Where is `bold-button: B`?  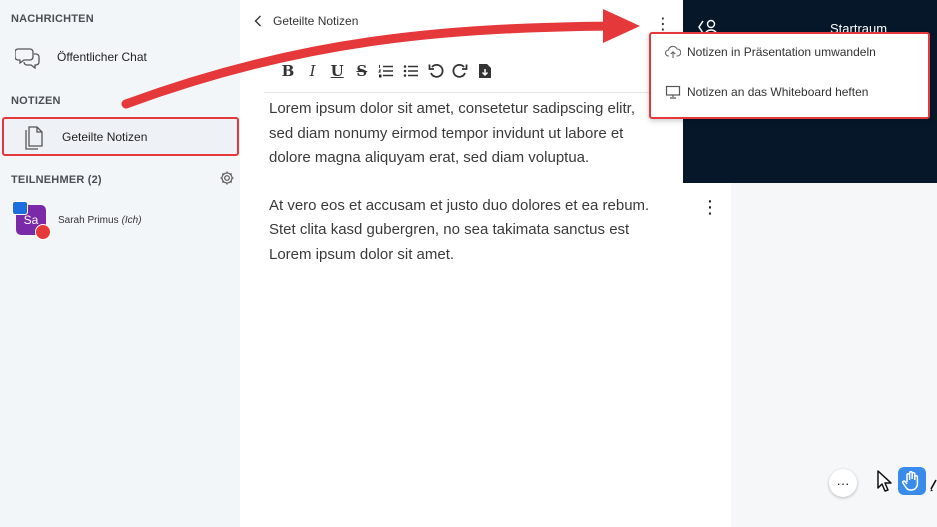
bold-button: B is located at coordinates (288, 71).